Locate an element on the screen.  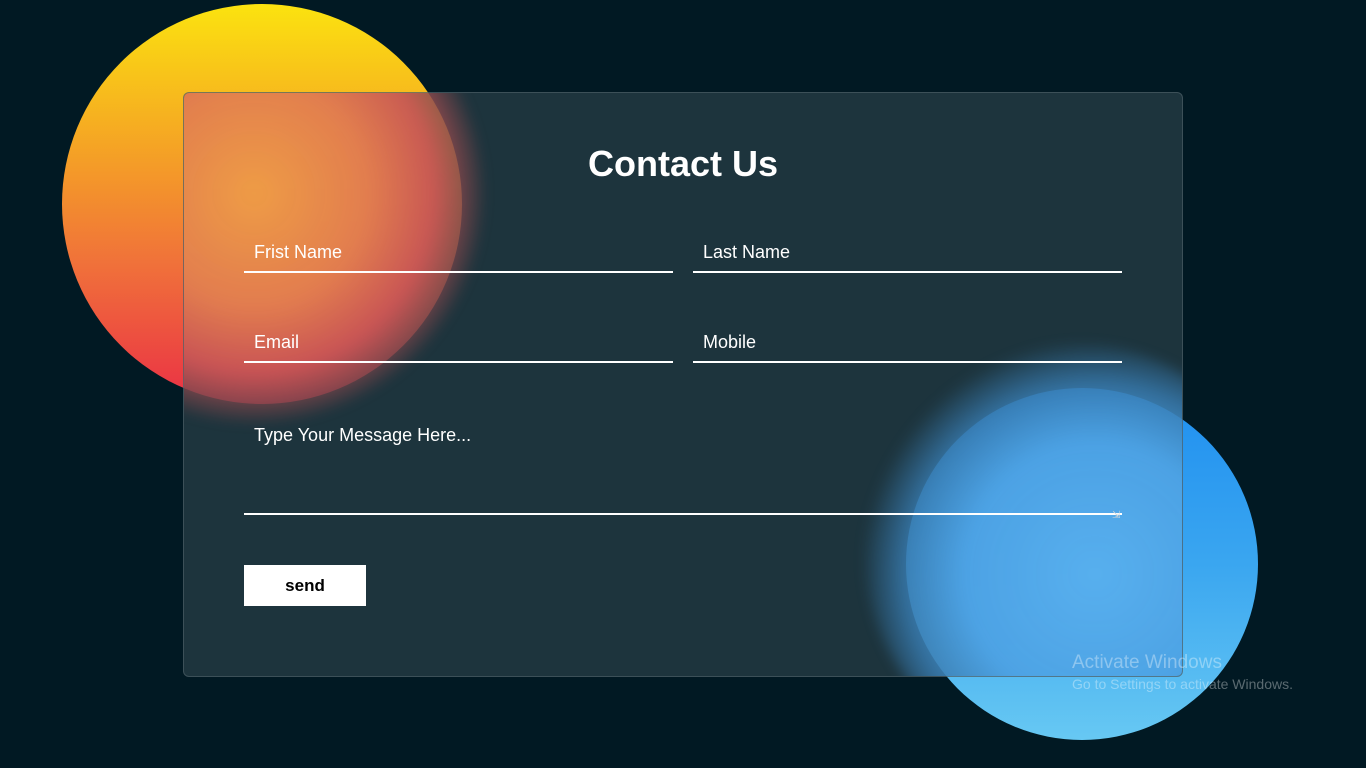
message-field-wrapper: ⇲ is located at coordinates (683, 468).